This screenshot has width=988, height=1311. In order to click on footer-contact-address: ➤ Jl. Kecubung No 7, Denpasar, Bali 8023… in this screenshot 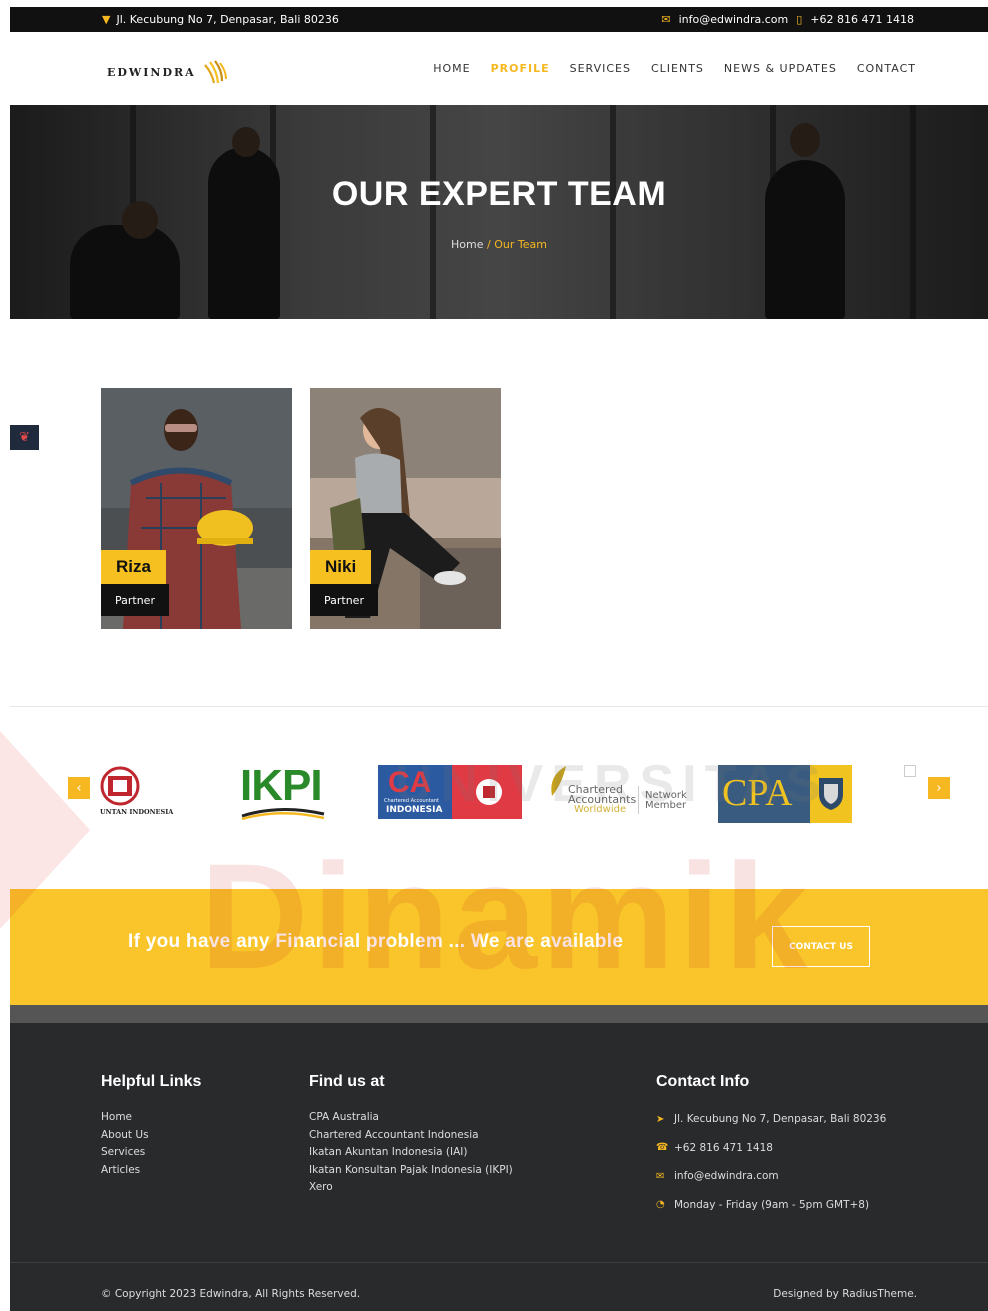, I will do `click(771, 1119)`.